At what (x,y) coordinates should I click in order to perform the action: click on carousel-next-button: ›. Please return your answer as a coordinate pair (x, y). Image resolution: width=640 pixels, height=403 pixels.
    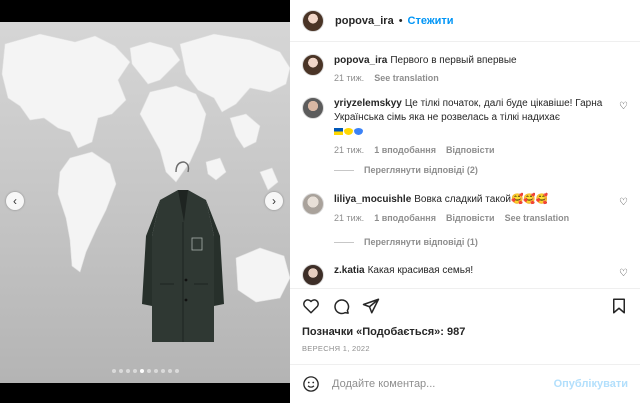
    Looking at the image, I should click on (274, 201).